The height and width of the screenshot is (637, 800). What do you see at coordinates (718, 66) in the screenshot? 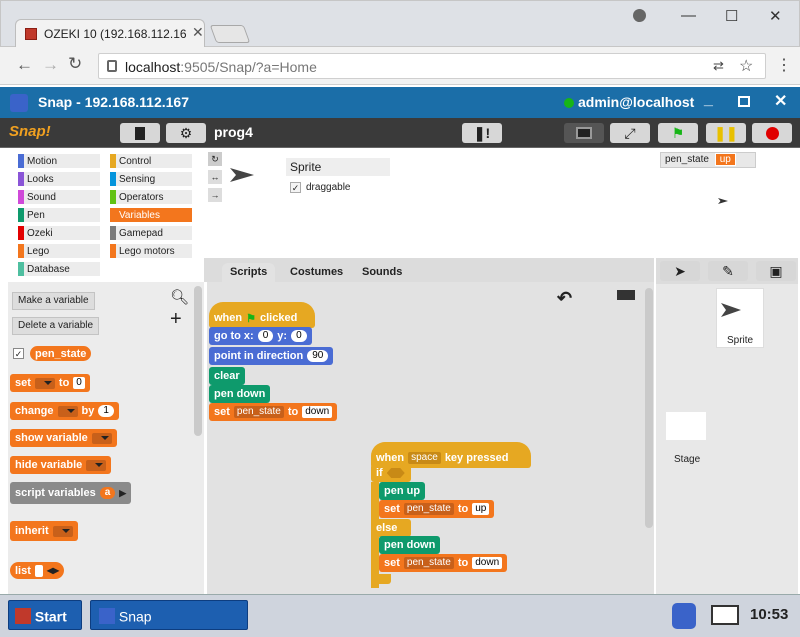
I see `translate-icon: ⇄` at bounding box center [718, 66].